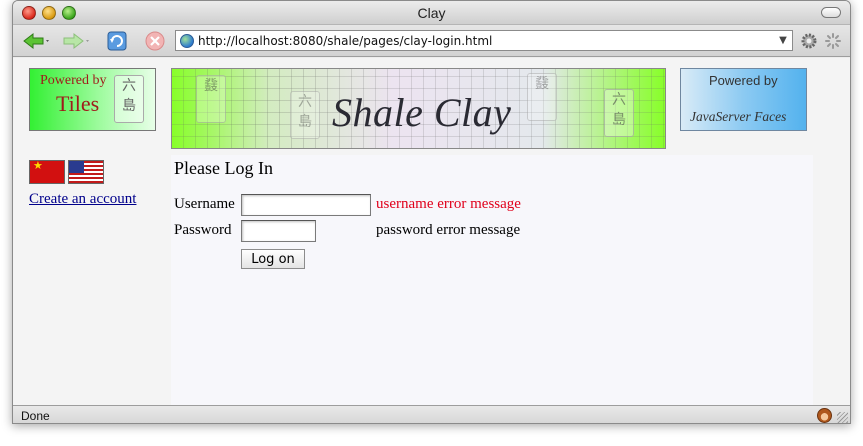 The image size is (863, 446). Describe the element at coordinates (47, 171) in the screenshot. I see `china-flag-icon` at that location.